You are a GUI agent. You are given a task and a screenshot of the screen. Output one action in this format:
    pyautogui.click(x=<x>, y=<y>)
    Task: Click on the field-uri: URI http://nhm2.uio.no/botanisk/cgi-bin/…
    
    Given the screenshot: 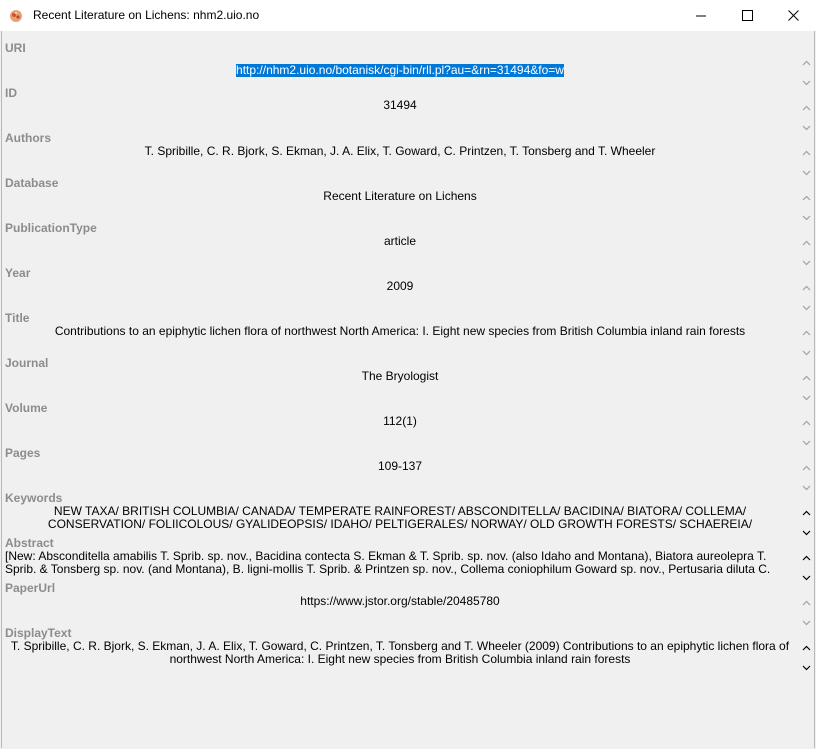 What is the action you would take?
    pyautogui.click(x=409, y=63)
    